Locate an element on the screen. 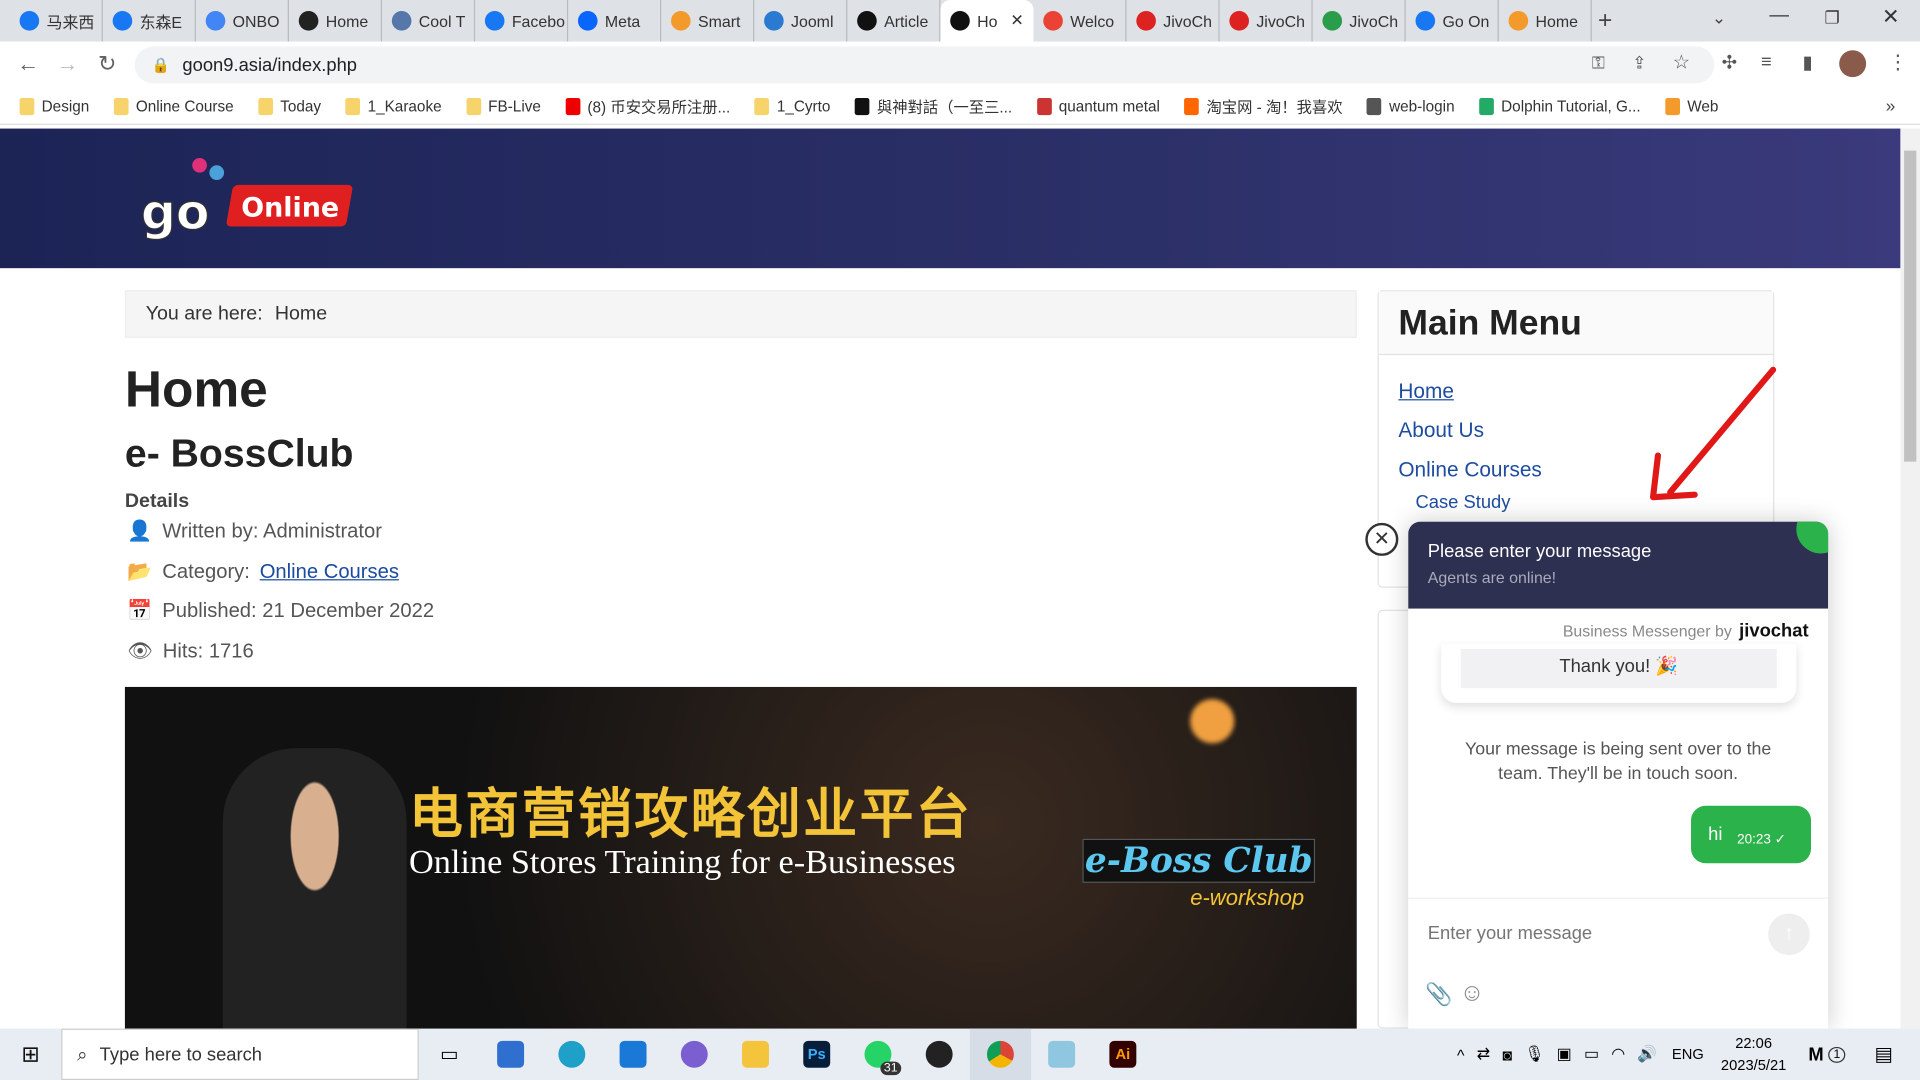 This screenshot has width=1920, height=1080. bookmark-item: quantum metal is located at coordinates (1098, 106).